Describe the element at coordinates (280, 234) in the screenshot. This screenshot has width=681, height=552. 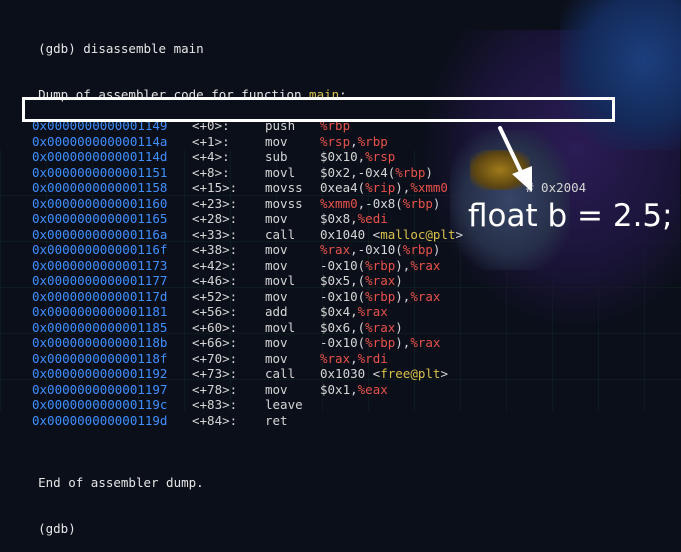
I see `instruction-mnemonic: call` at that location.